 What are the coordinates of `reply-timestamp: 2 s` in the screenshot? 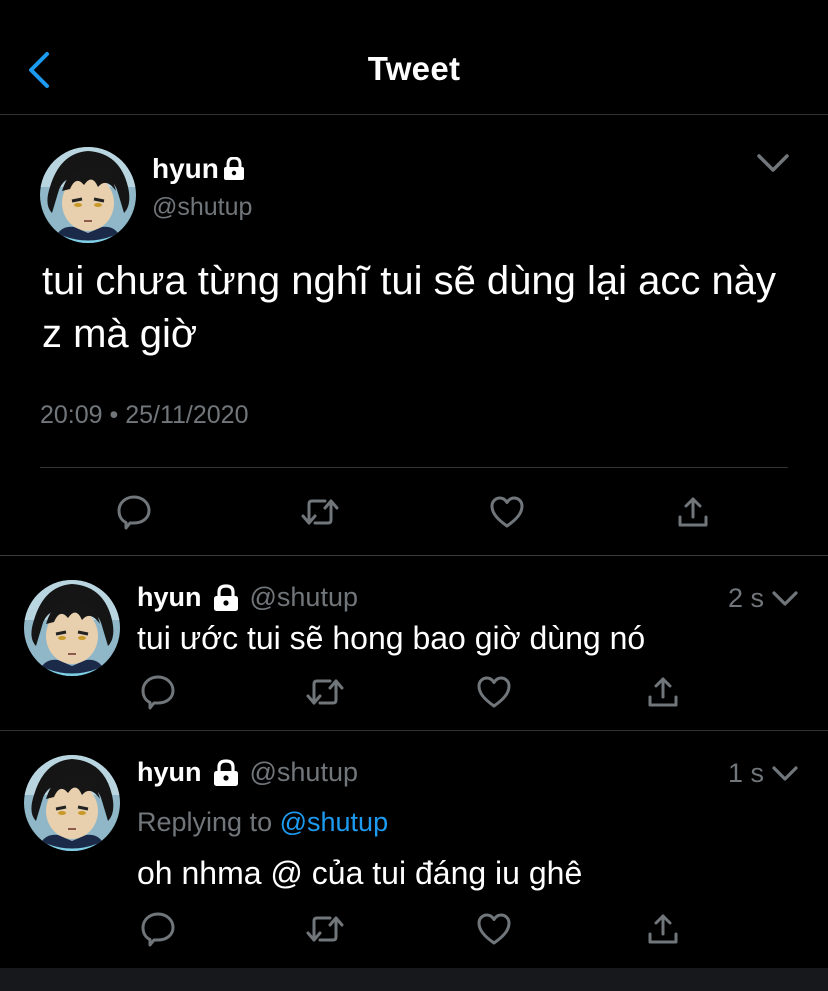 It's located at (745, 598).